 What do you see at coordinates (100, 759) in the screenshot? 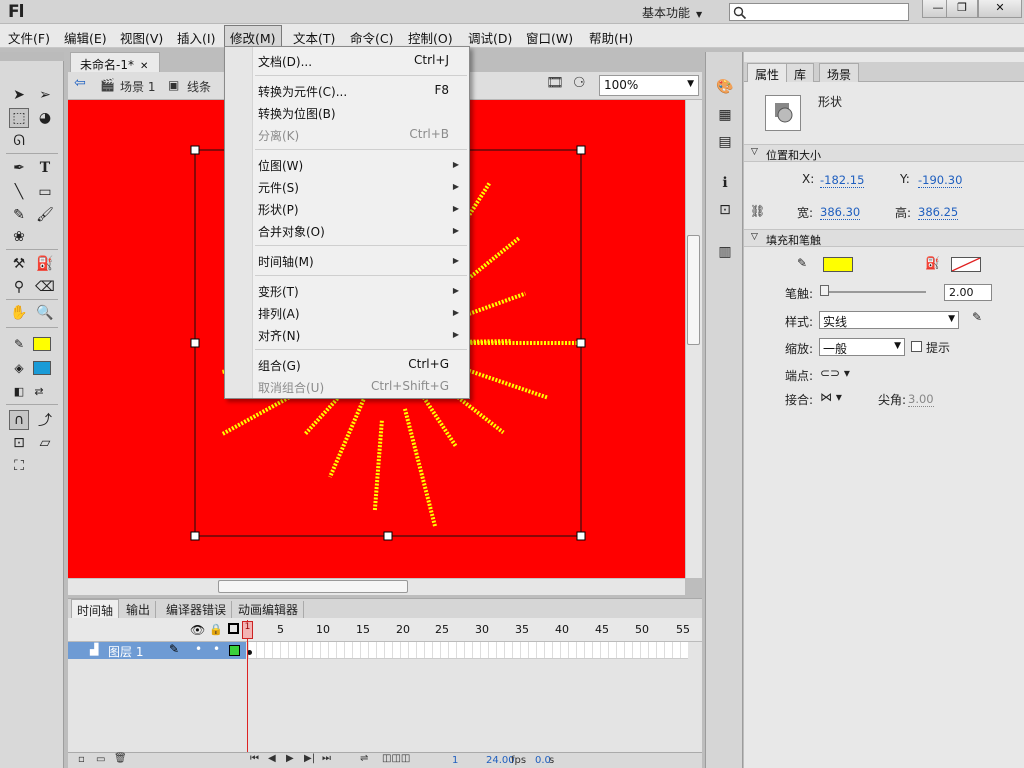
I see `new-folder-icon: ▭` at bounding box center [100, 759].